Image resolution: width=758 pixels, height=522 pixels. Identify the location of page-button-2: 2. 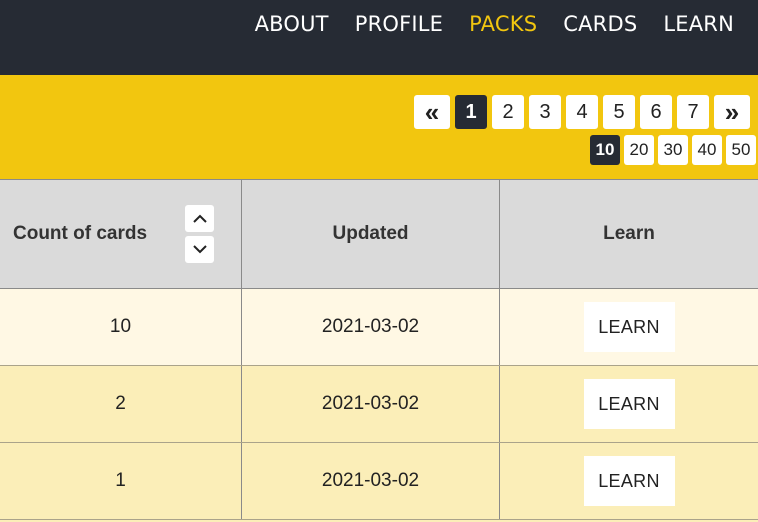
(508, 112).